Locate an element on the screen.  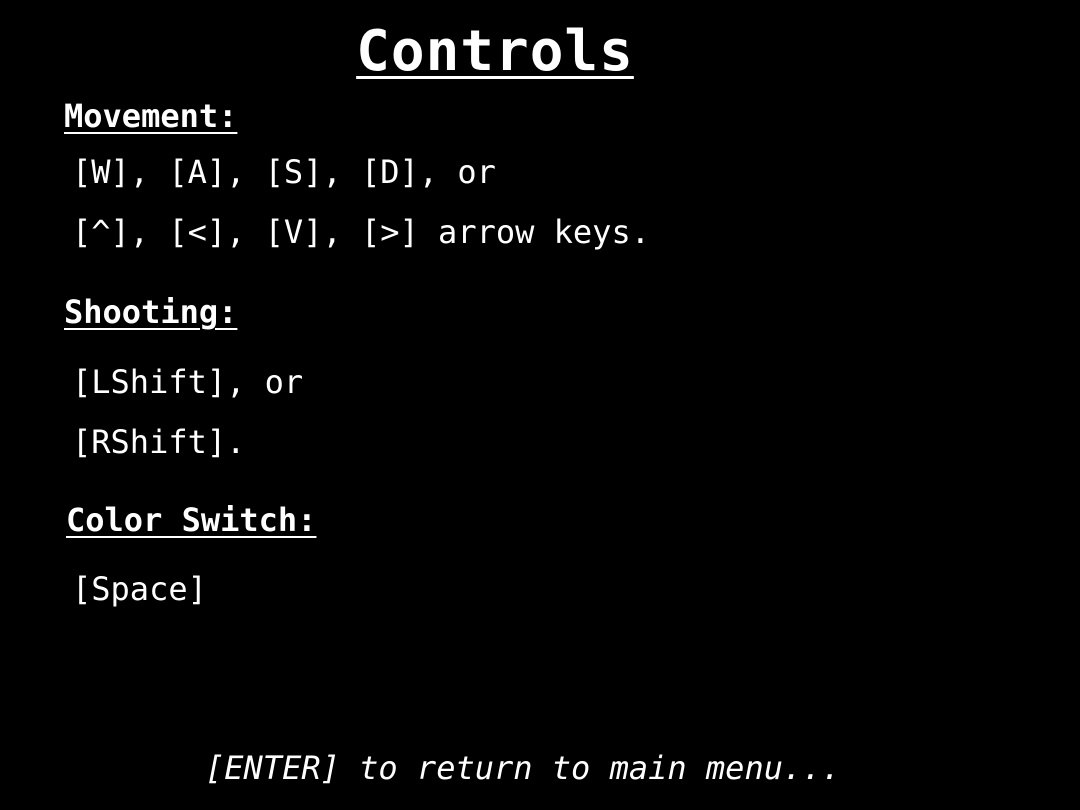
color-switch-key-space: [Space] is located at coordinates (139, 589).